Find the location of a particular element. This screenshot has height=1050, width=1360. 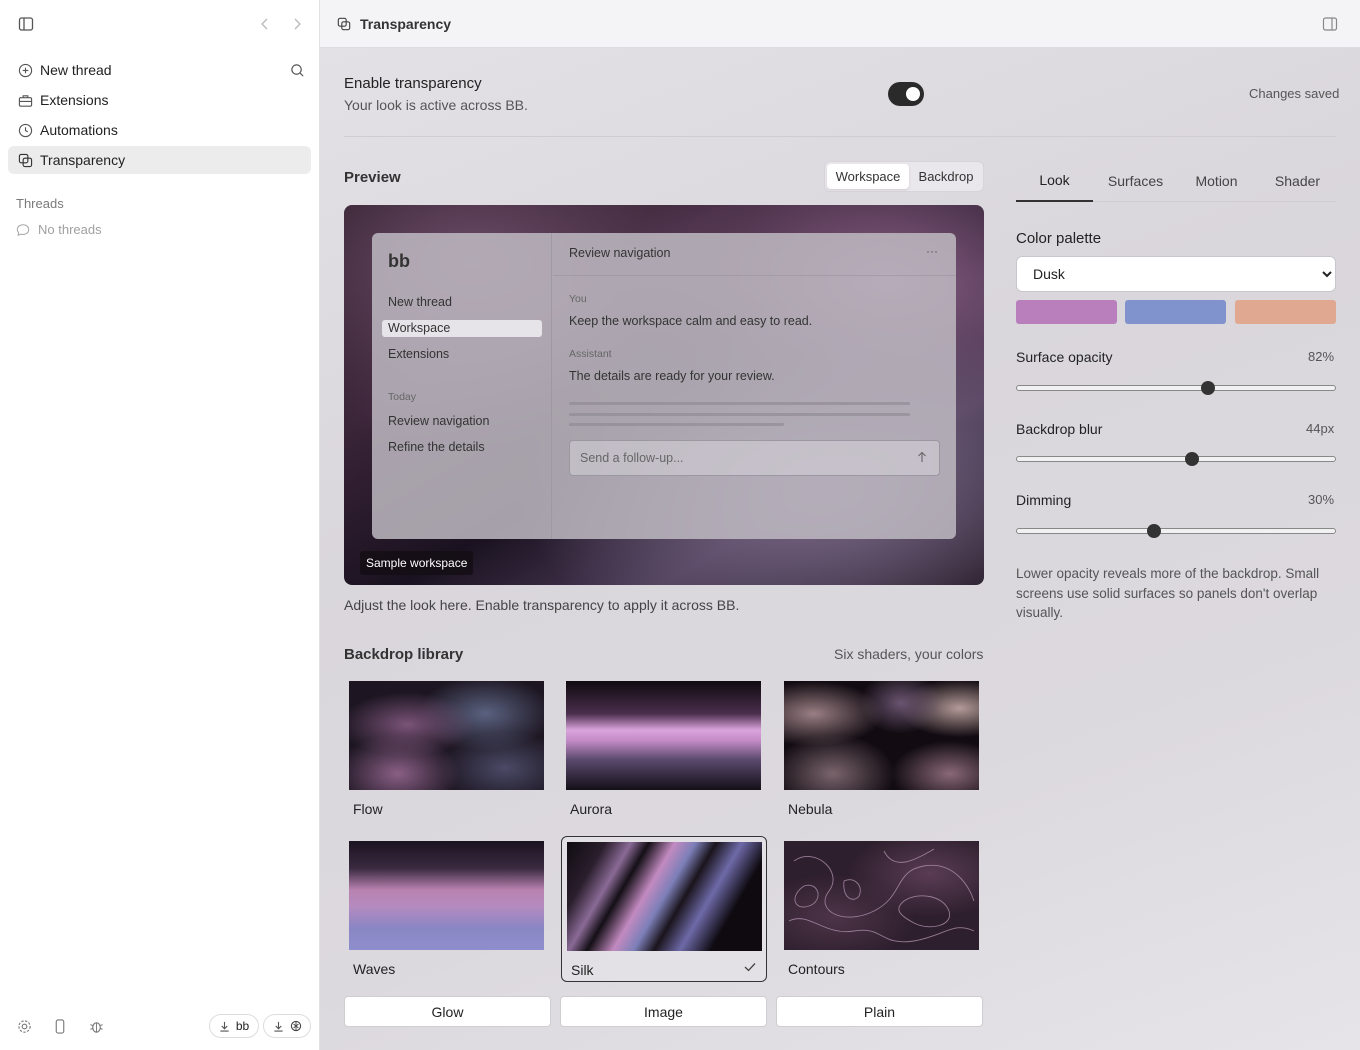

backdrop-label: Silk is located at coordinates (582, 970).